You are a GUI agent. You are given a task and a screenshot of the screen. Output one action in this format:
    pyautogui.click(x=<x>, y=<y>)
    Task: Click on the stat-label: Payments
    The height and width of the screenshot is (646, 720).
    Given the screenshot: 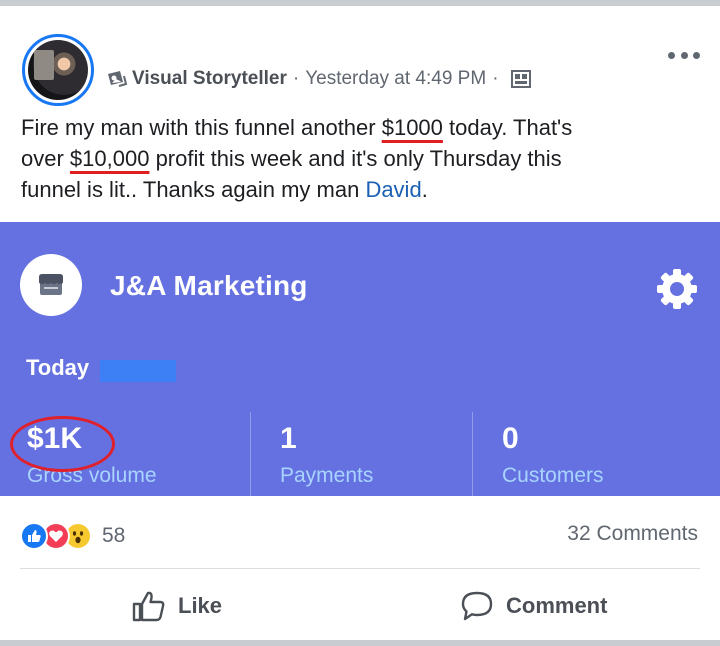 What is the action you would take?
    pyautogui.click(x=327, y=475)
    